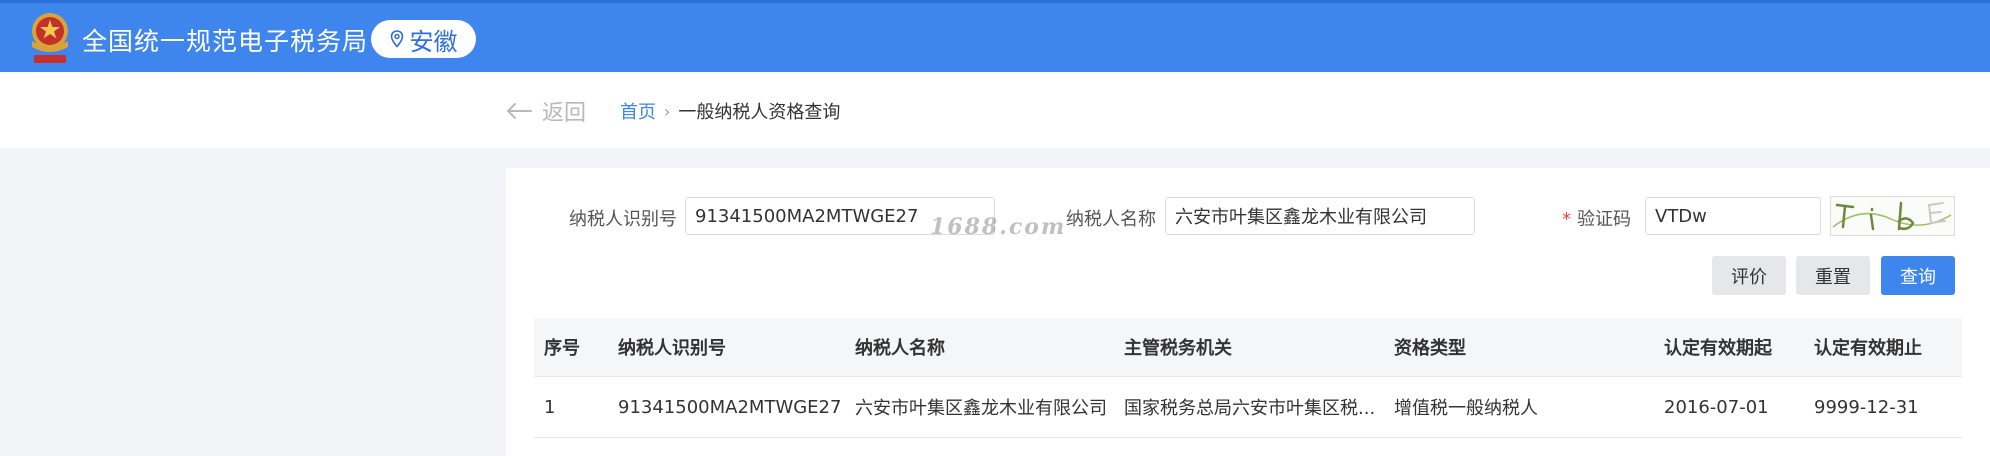  What do you see at coordinates (1866, 407) in the screenshot?
I see `cell-valid-to: 9999-12-31` at bounding box center [1866, 407].